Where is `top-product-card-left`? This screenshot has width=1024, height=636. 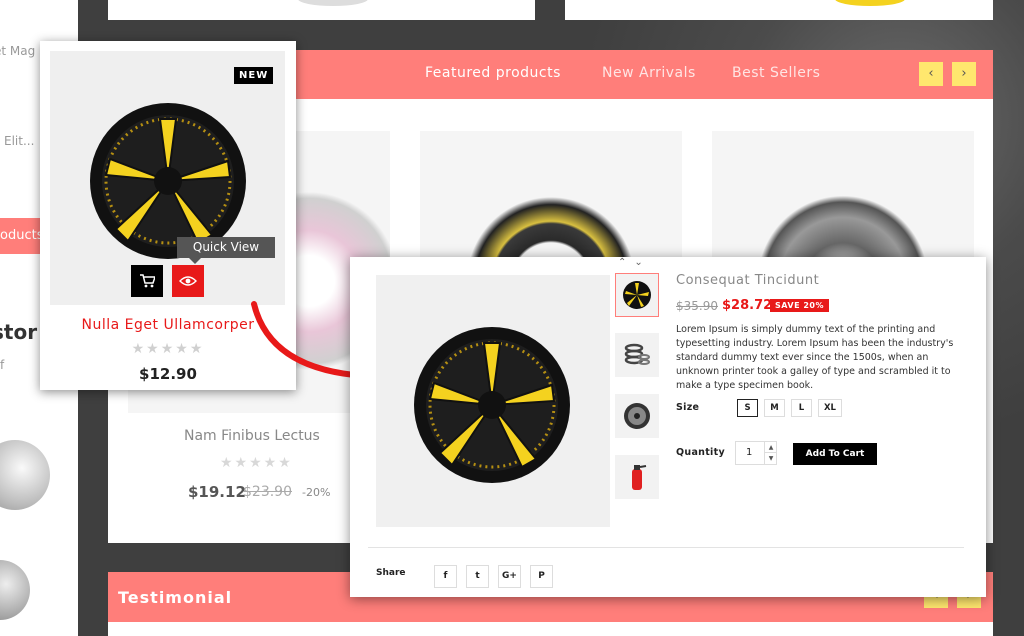
top-product-card-left is located at coordinates (321, 10).